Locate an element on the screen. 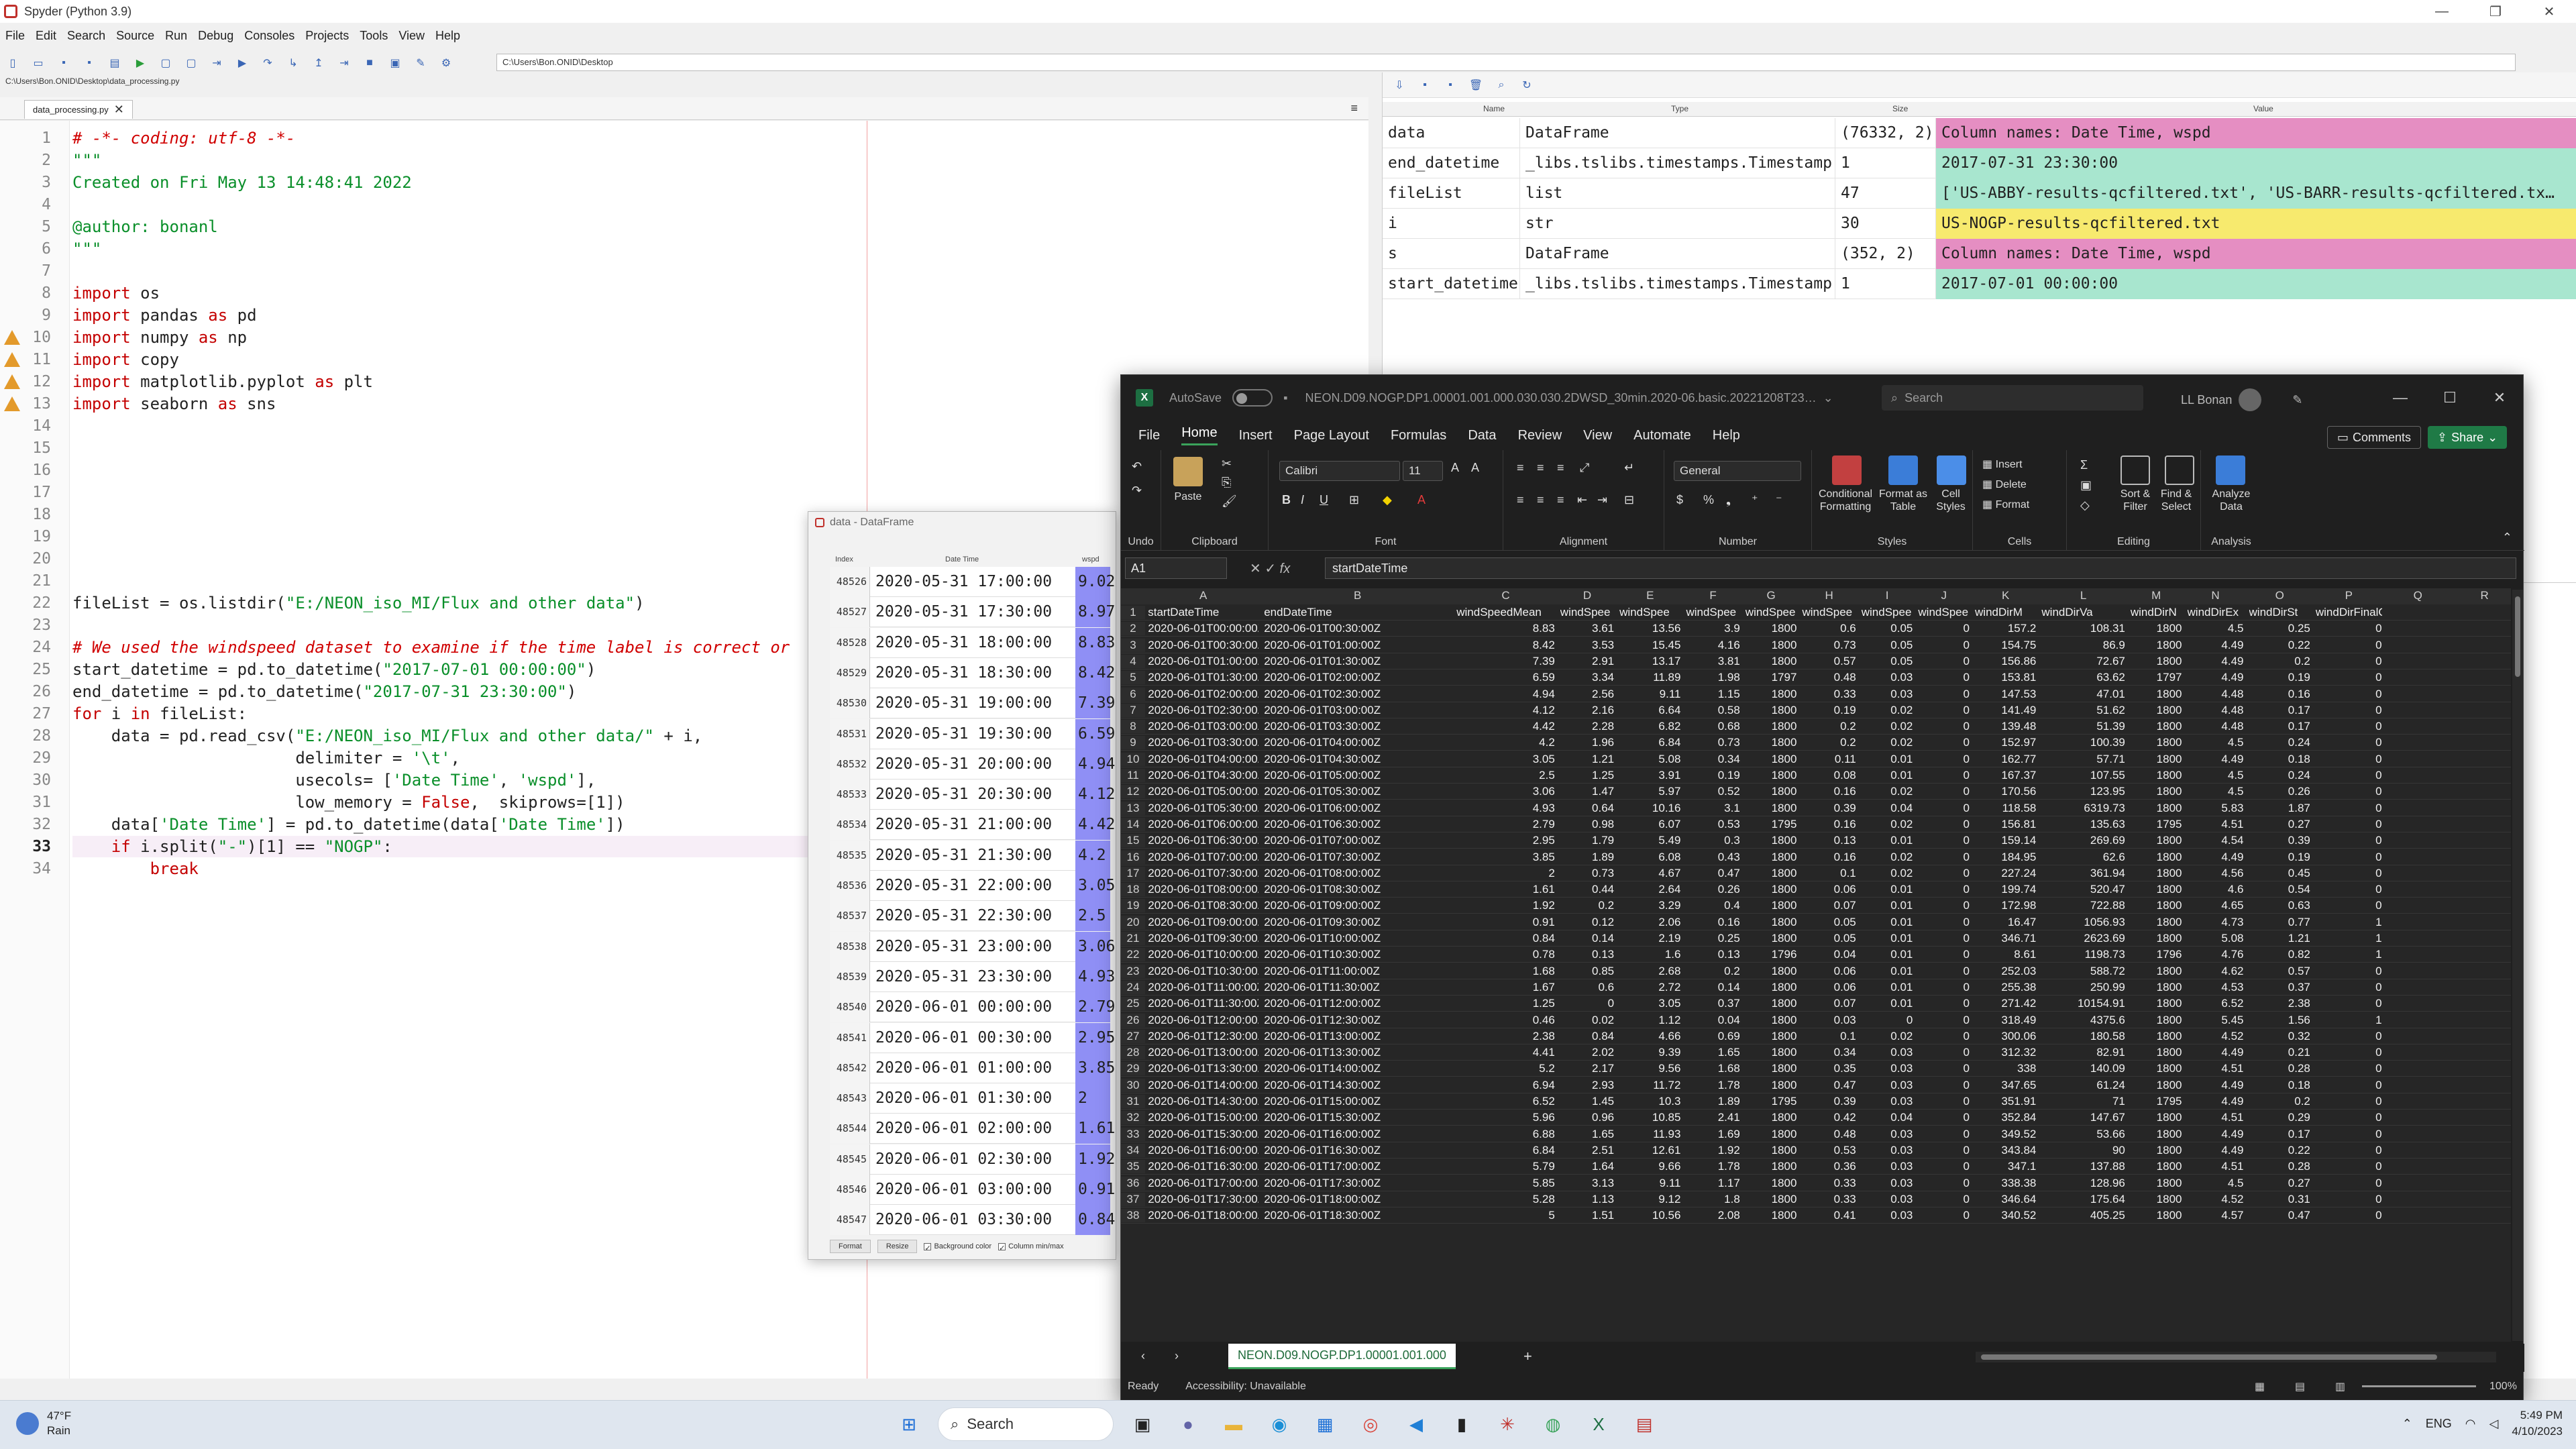 The width and height of the screenshot is (2576, 1449). table-cell: 1.21 is located at coordinates (2279, 938).